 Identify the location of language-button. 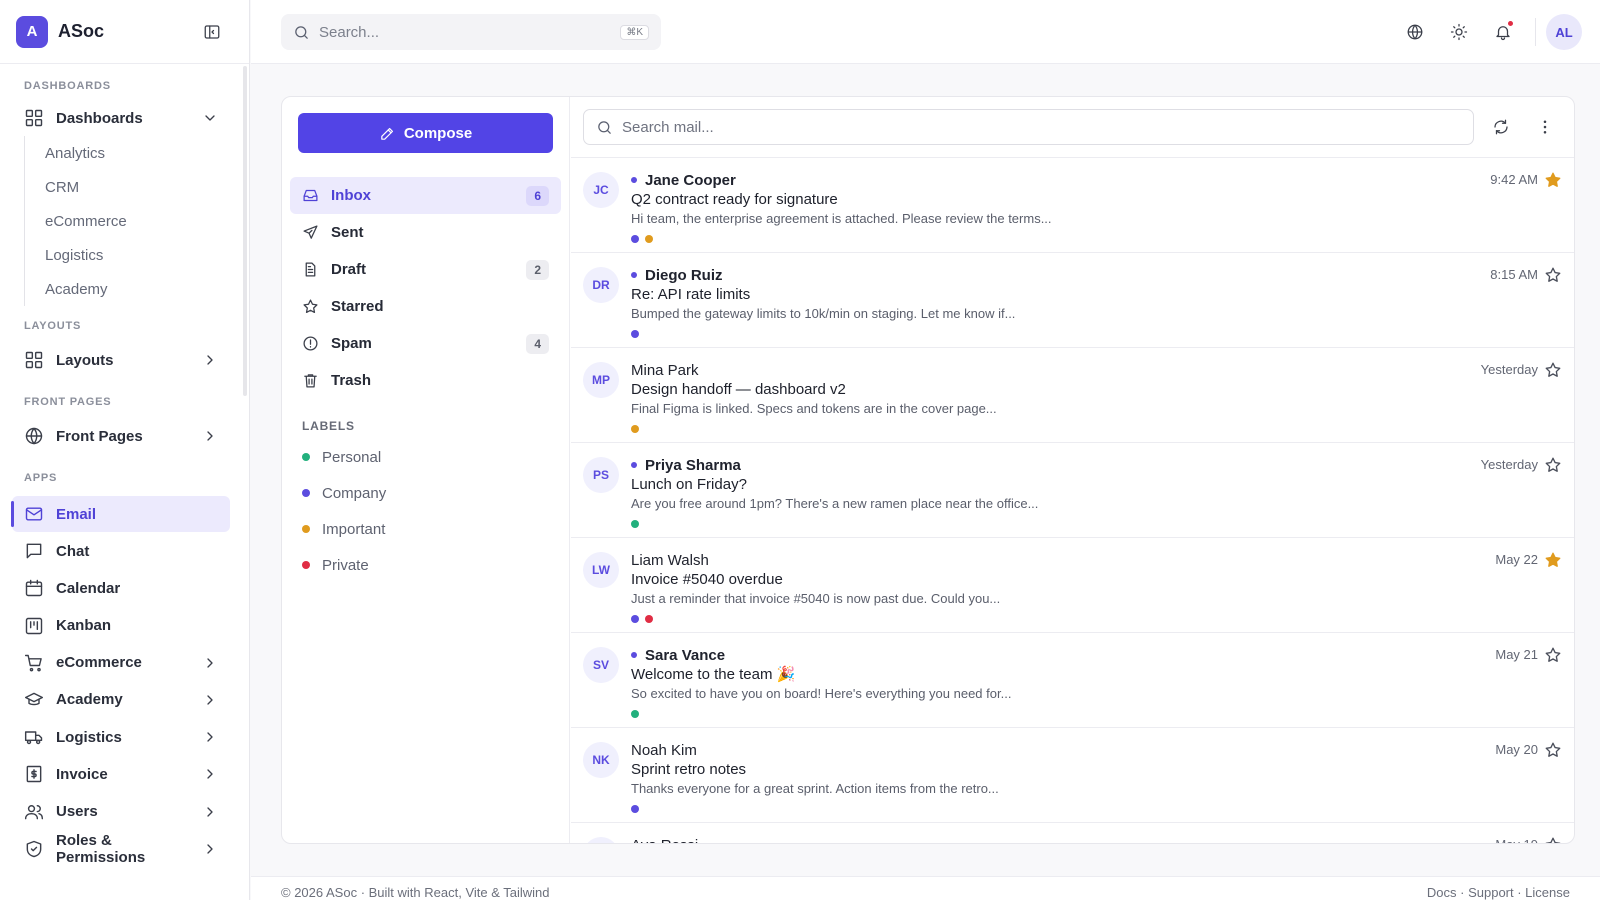
(1415, 32).